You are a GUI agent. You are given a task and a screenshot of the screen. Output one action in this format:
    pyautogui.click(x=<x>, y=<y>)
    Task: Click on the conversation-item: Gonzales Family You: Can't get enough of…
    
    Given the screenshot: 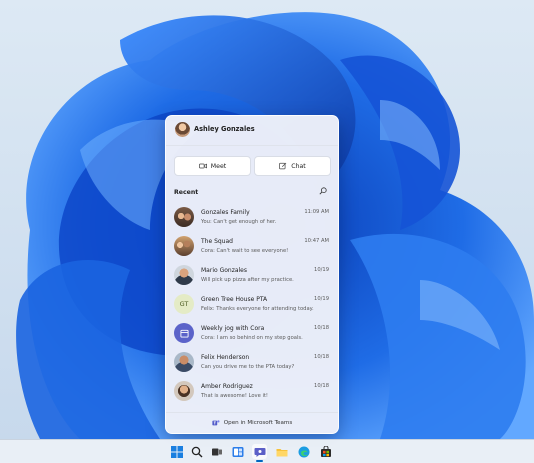 What is the action you would take?
    pyautogui.click(x=252, y=217)
    